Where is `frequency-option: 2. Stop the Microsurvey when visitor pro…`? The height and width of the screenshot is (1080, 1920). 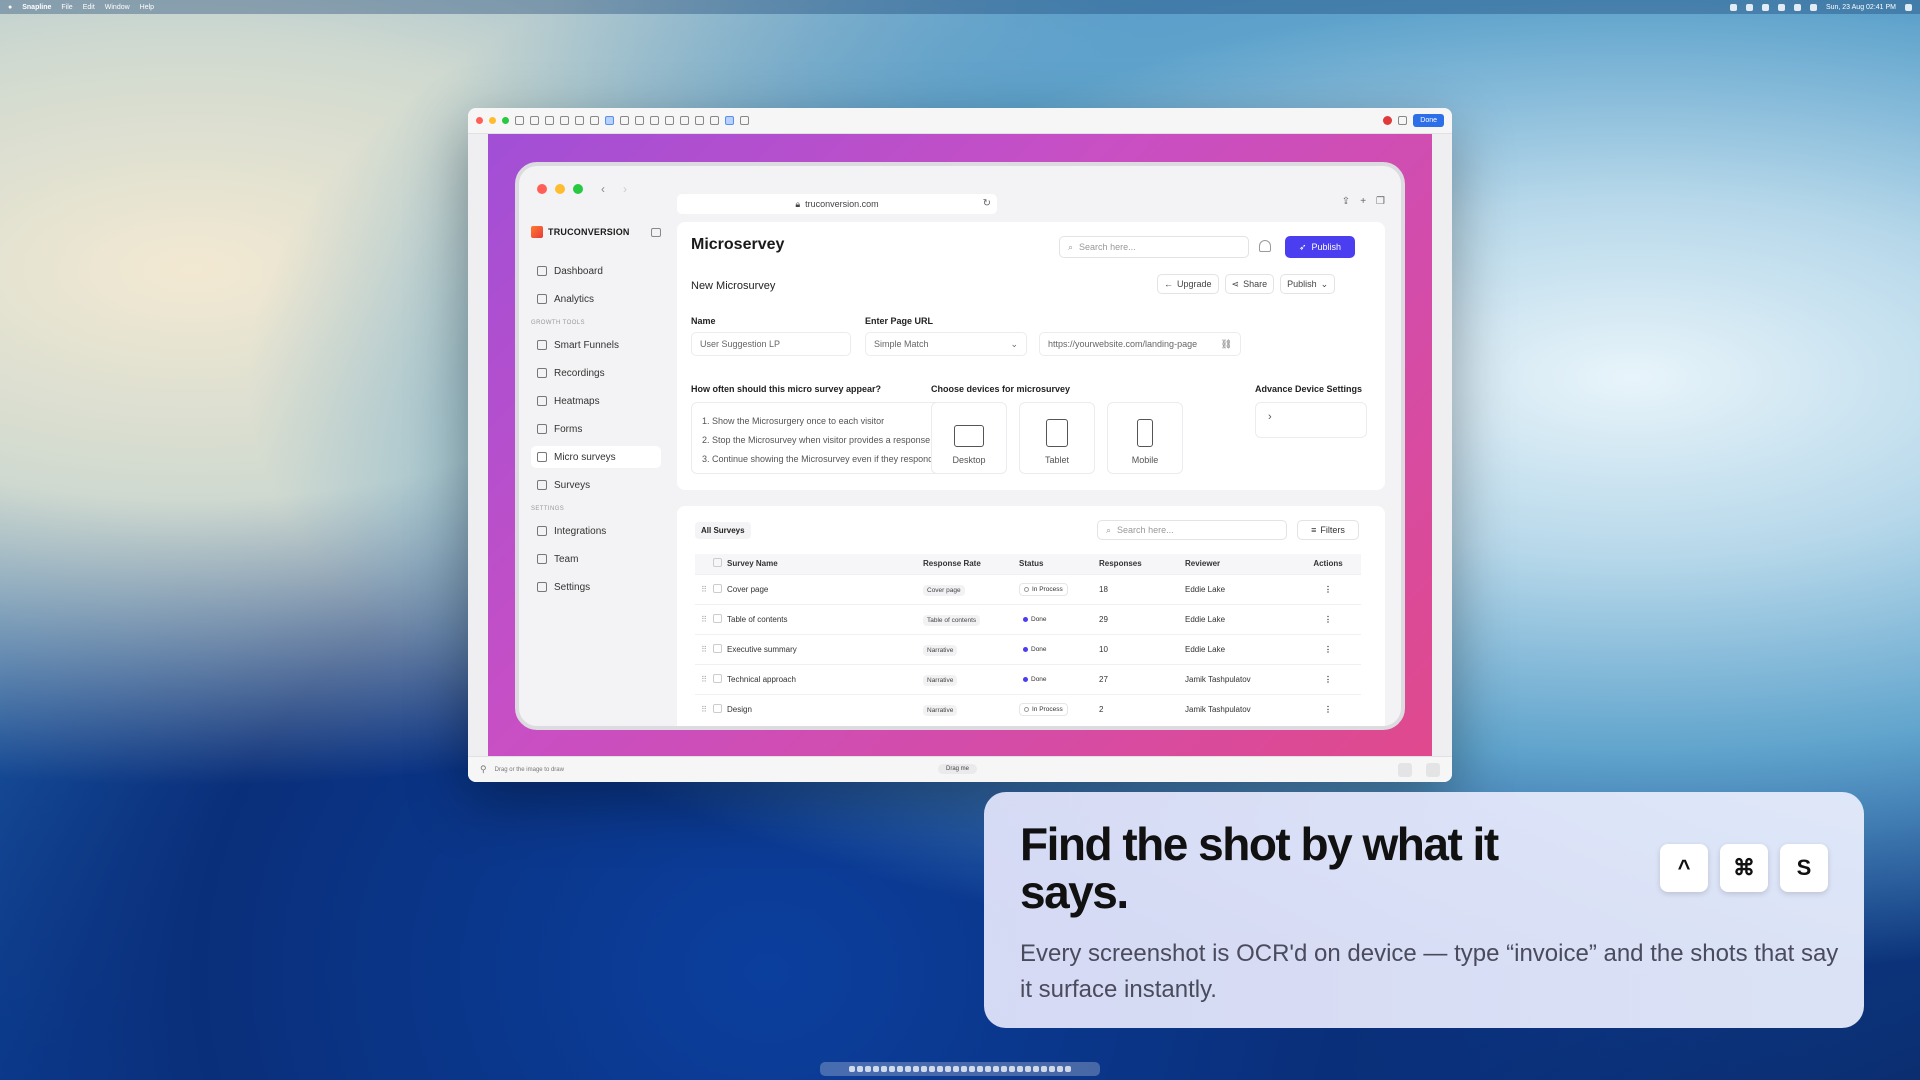 frequency-option: 2. Stop the Microsurvey when visitor pro… is located at coordinates (834, 440).